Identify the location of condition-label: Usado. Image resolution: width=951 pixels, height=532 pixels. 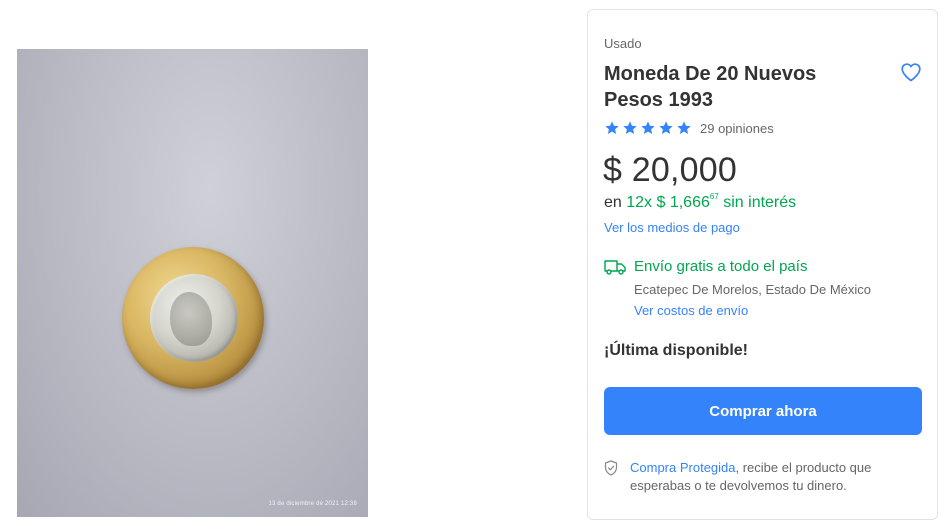
(623, 43).